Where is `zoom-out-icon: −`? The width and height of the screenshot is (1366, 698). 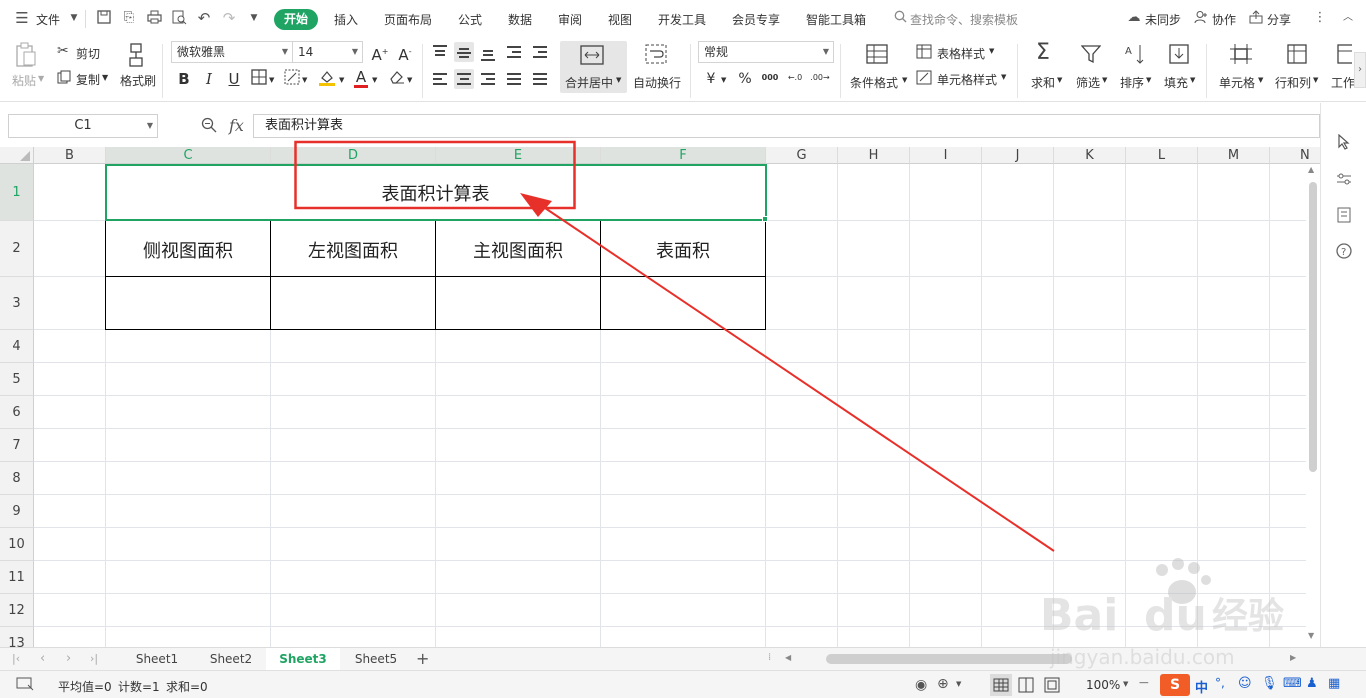
zoom-out-icon: − is located at coordinates (1144, 683).